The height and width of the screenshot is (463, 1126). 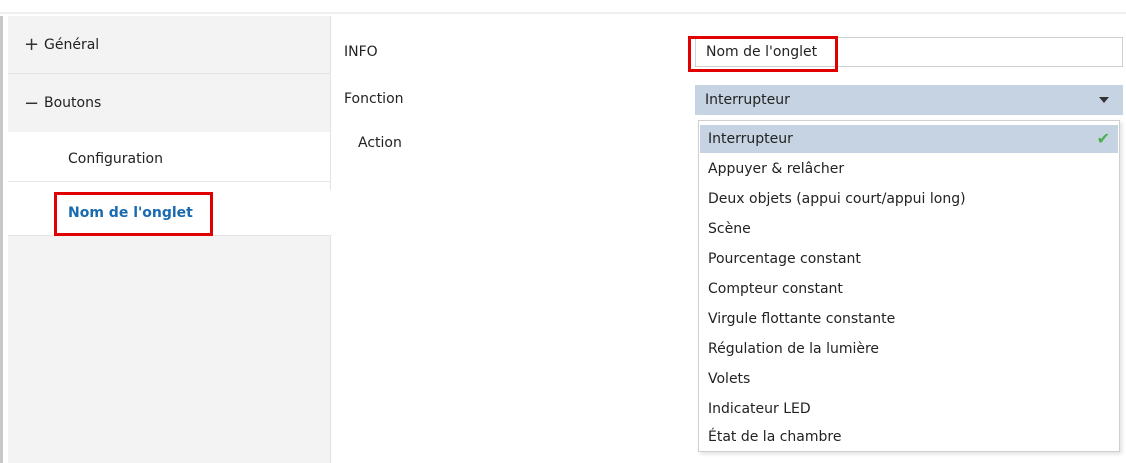 I want to click on top-bar, so click(x=563, y=7).